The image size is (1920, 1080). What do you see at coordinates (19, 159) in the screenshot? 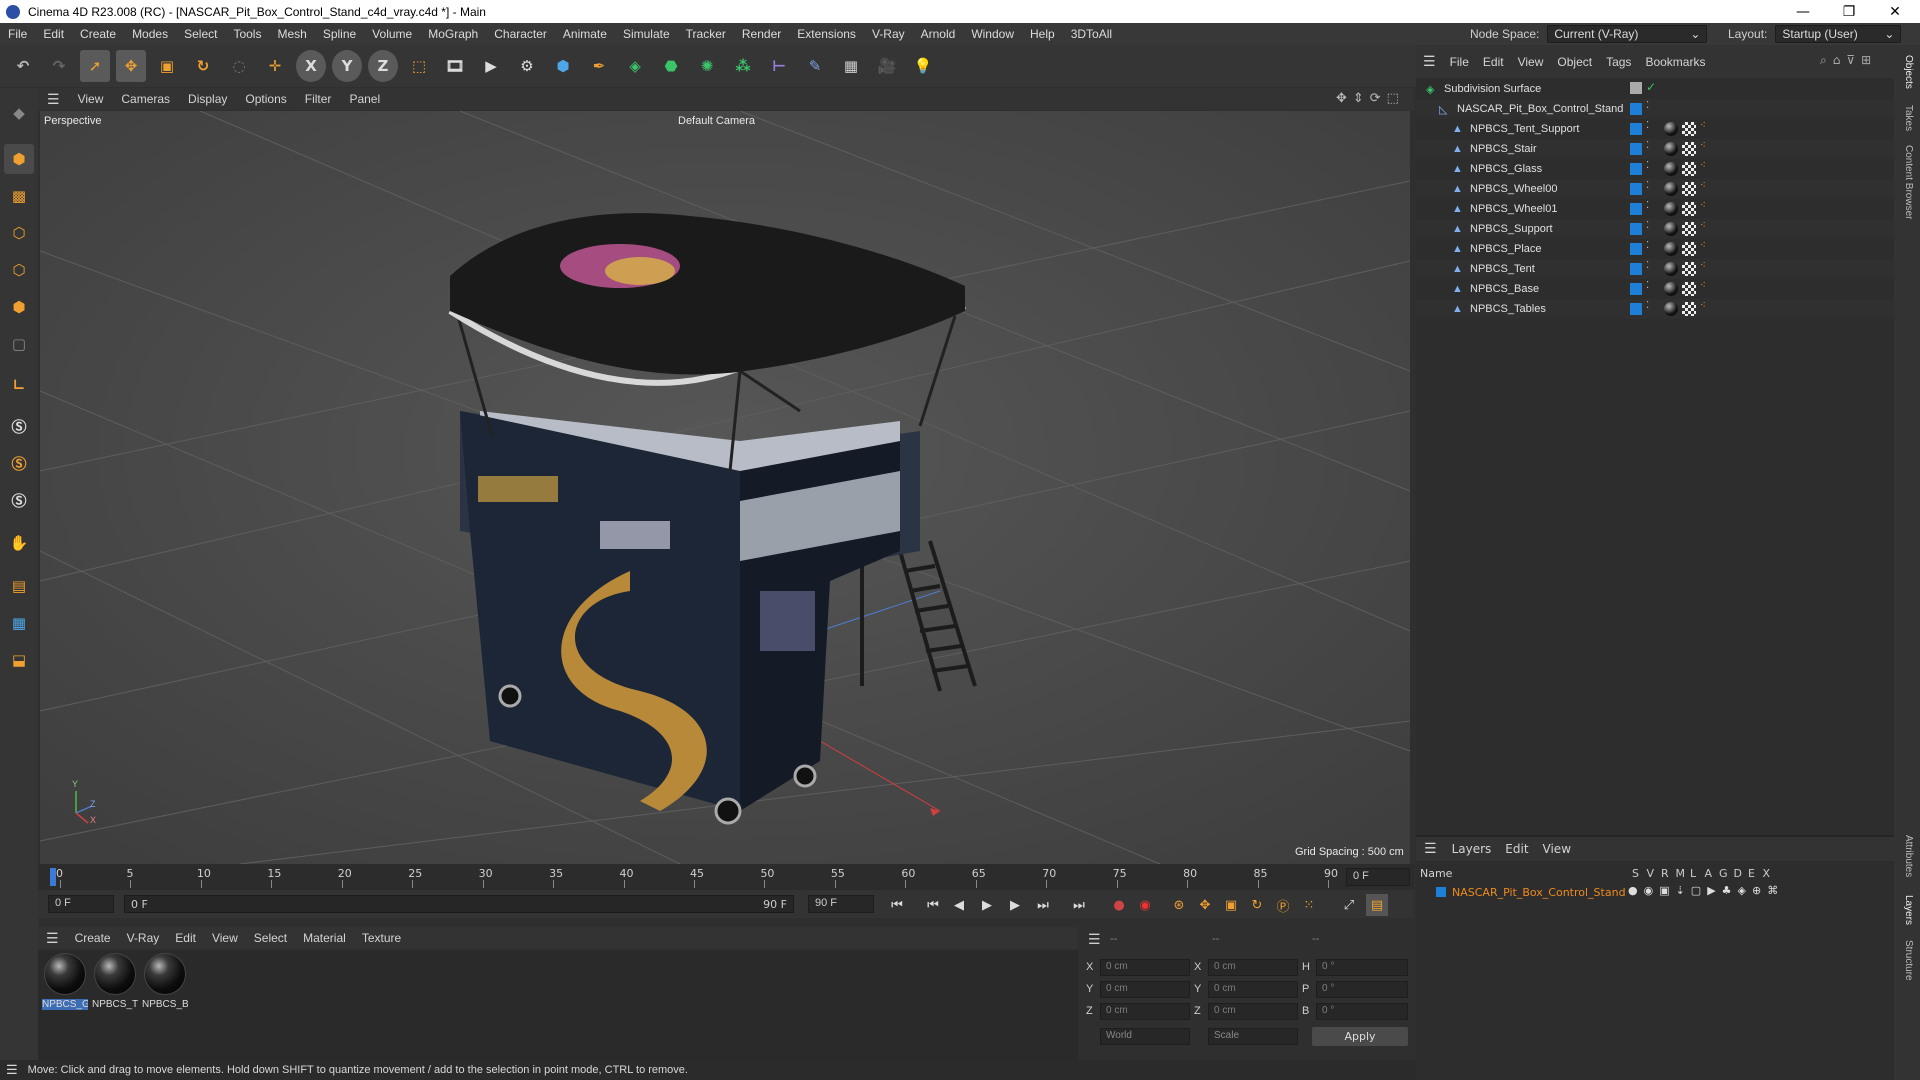
I see `model-mode-icon: ⬢` at bounding box center [19, 159].